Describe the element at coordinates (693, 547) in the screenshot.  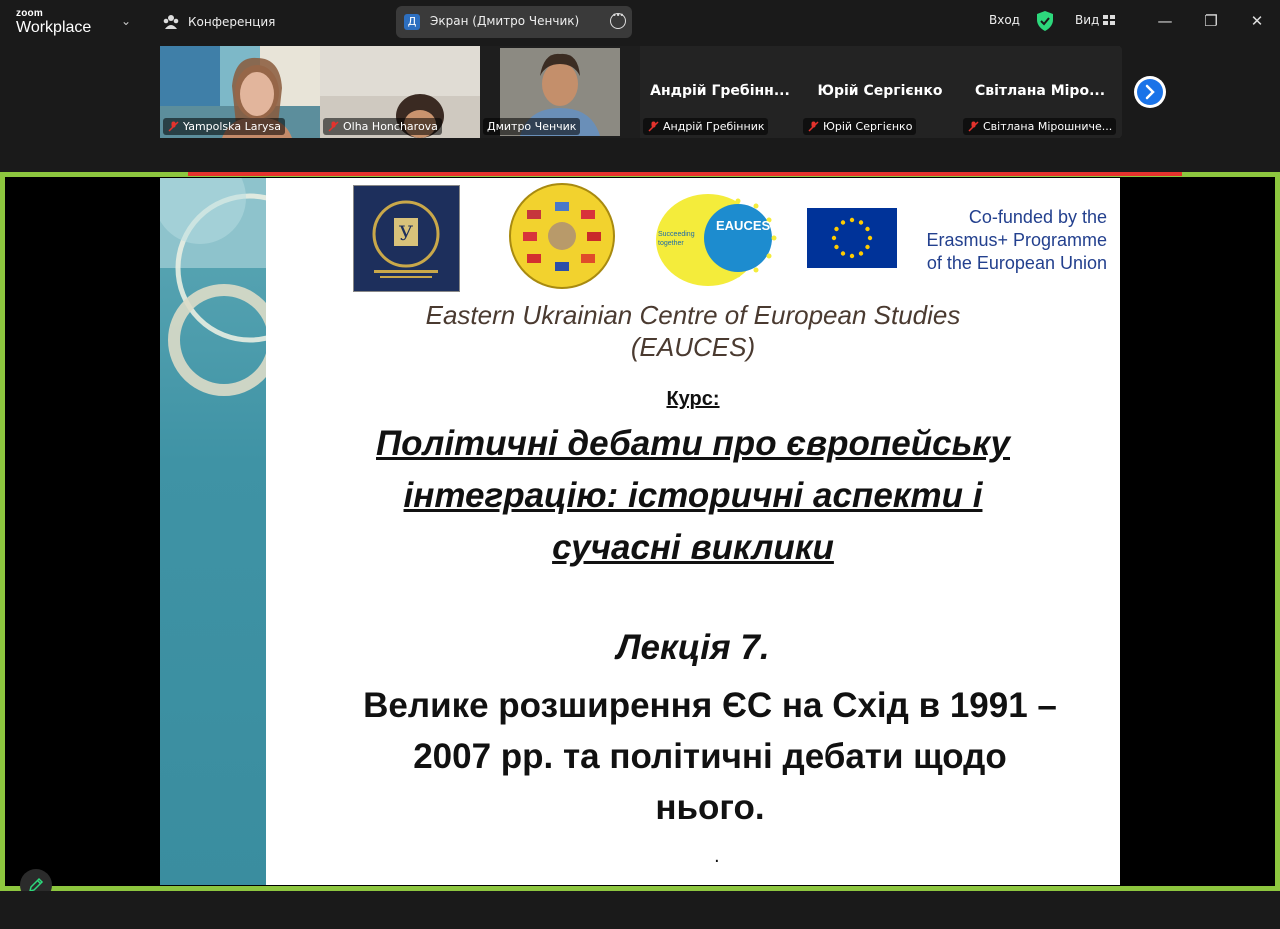
I see `course-title-line: сучасні виклики` at that location.